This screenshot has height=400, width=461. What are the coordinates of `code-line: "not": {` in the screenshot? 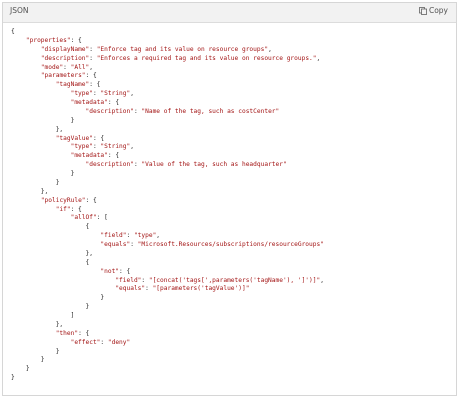 It's located at (167, 272).